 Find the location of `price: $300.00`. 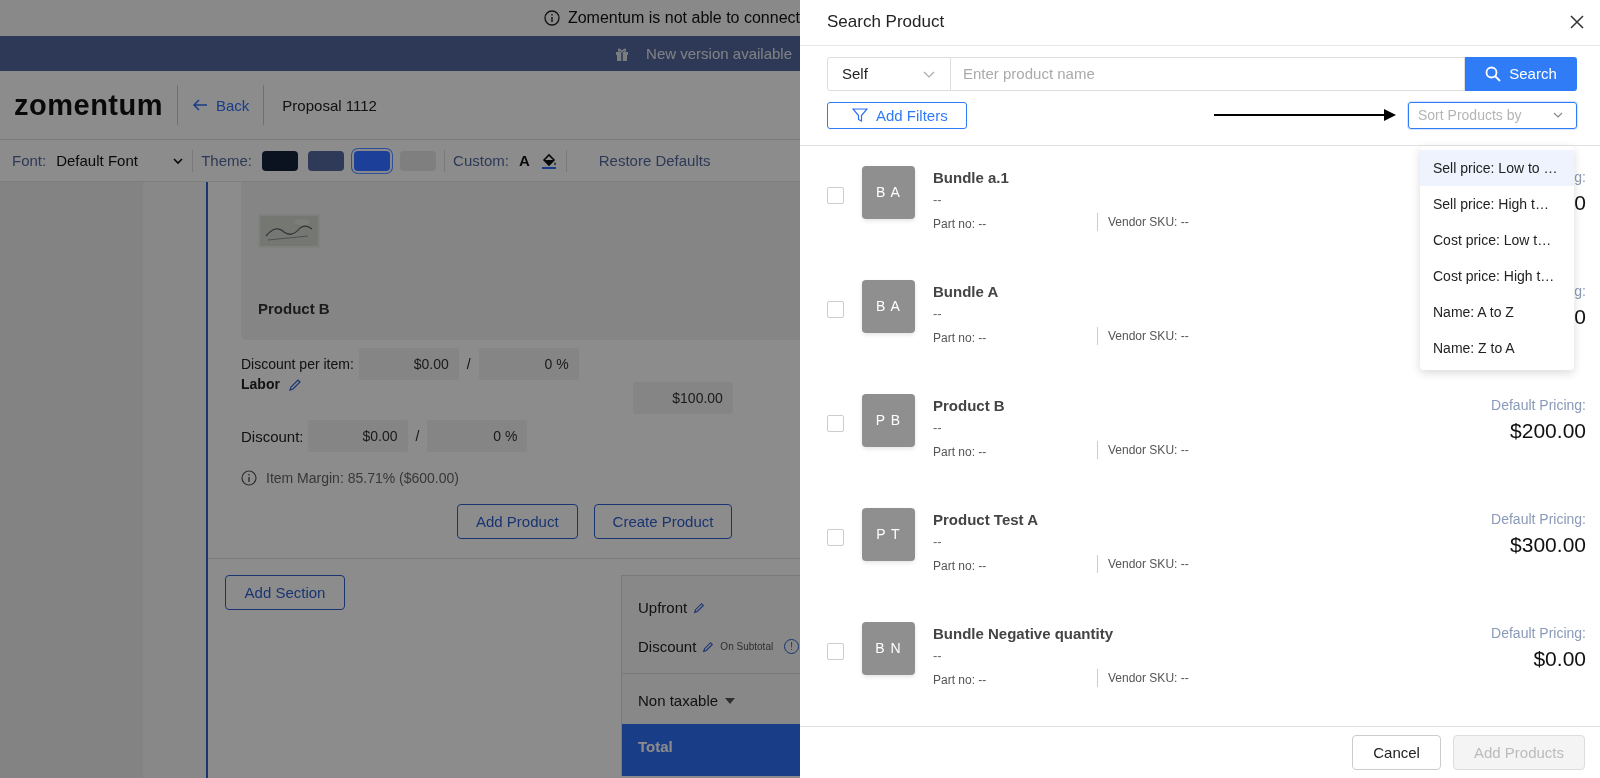

price: $300.00 is located at coordinates (1548, 544).